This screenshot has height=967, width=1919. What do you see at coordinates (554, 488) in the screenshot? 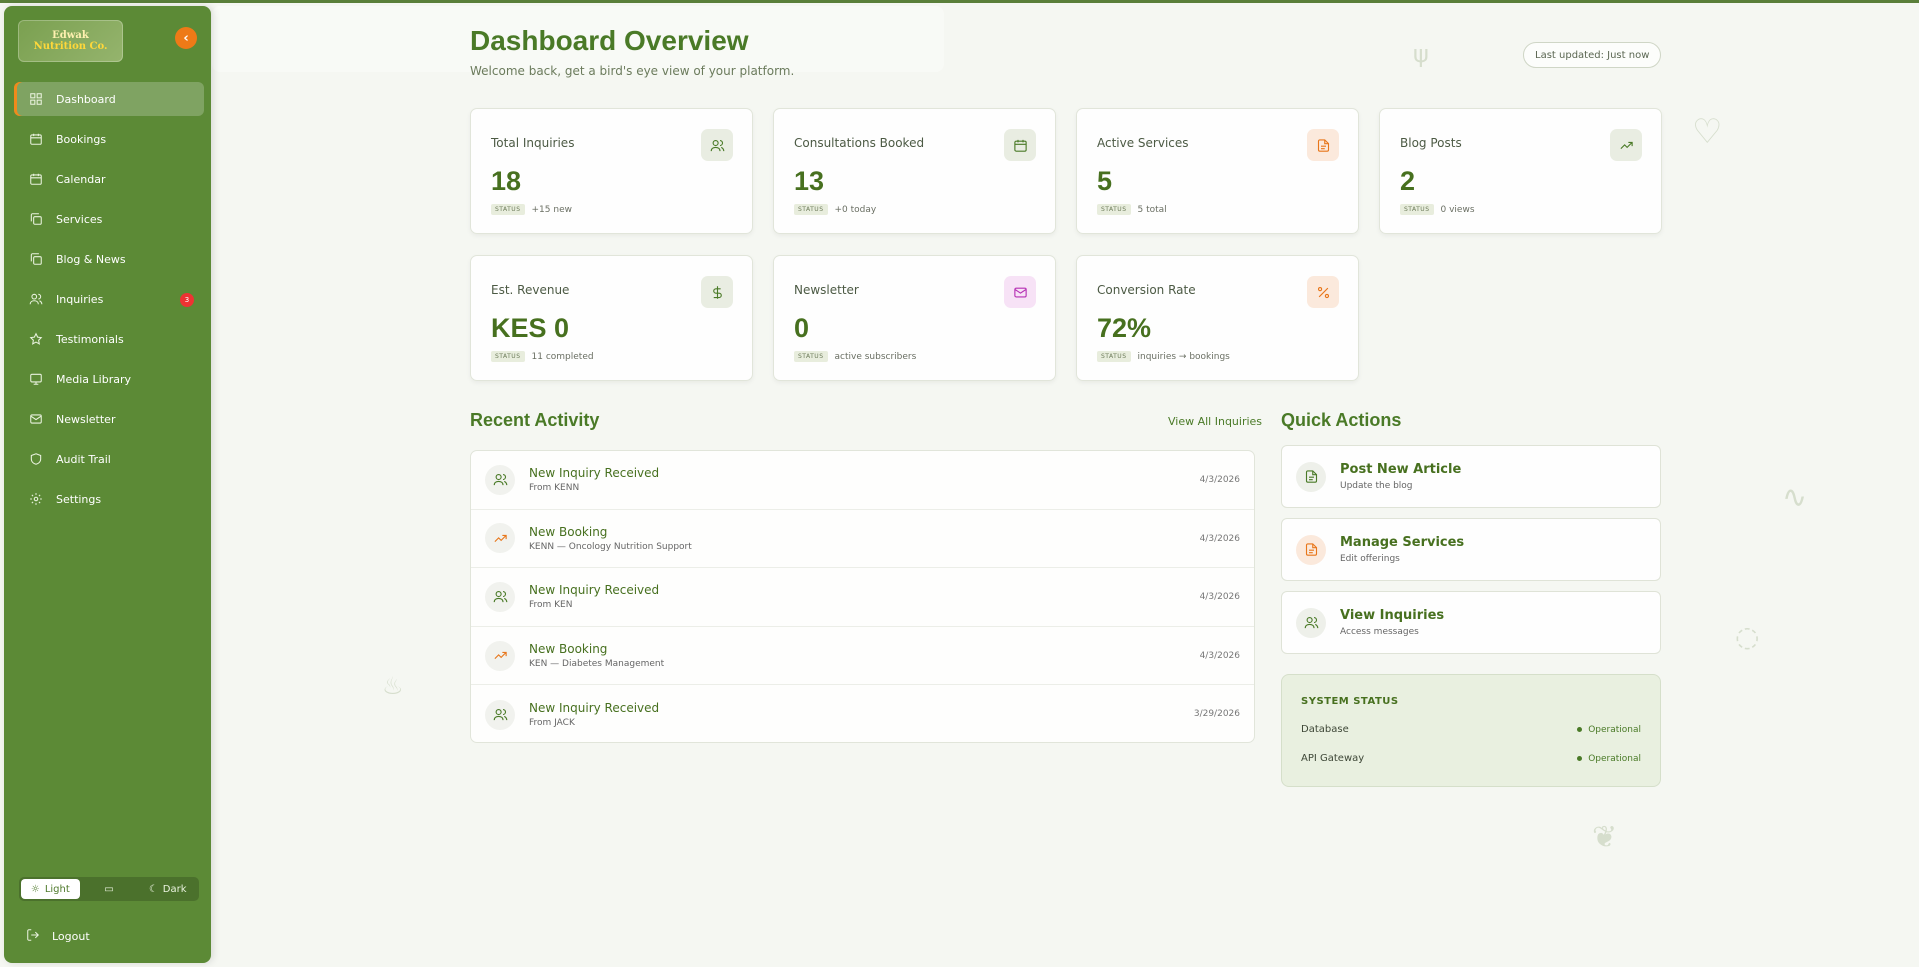
I see `activity-subtitle: From KENN` at bounding box center [554, 488].